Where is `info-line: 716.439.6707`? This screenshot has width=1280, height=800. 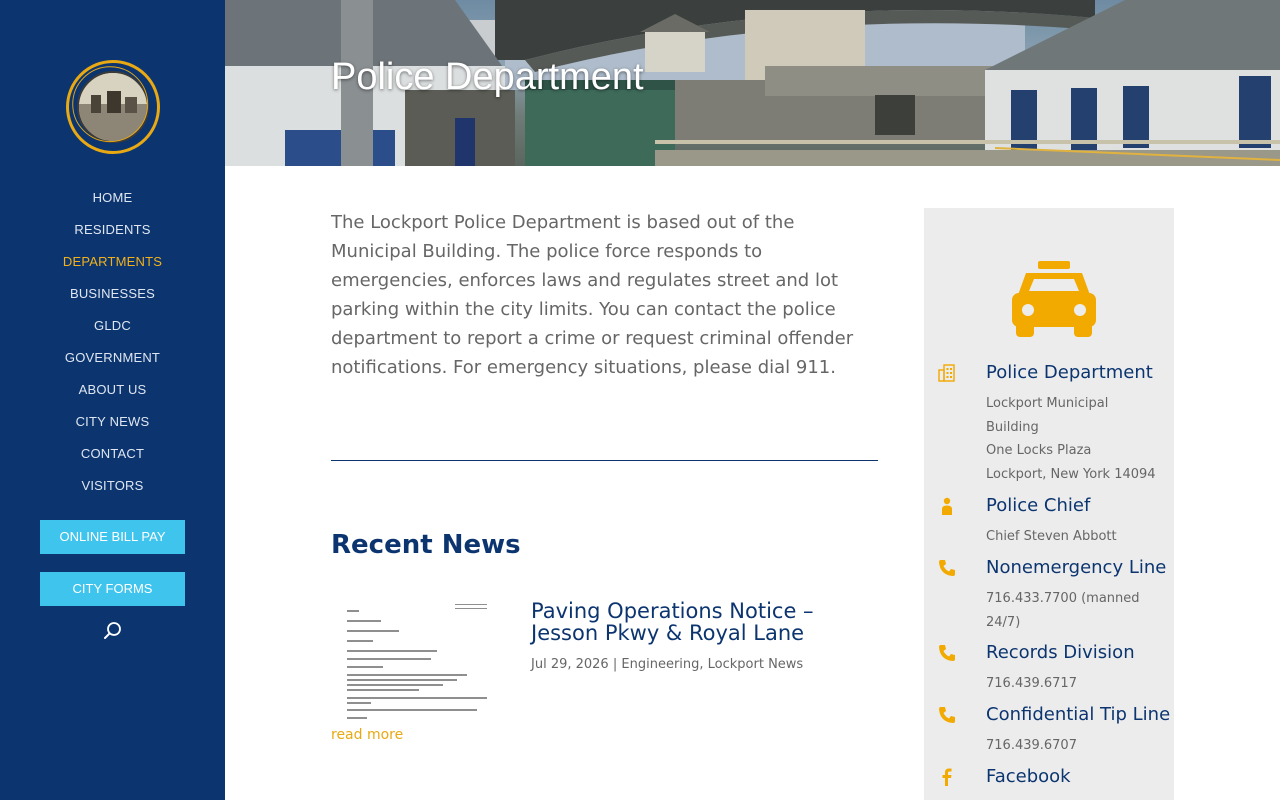
info-line: 716.439.6707 is located at coordinates (1031, 745).